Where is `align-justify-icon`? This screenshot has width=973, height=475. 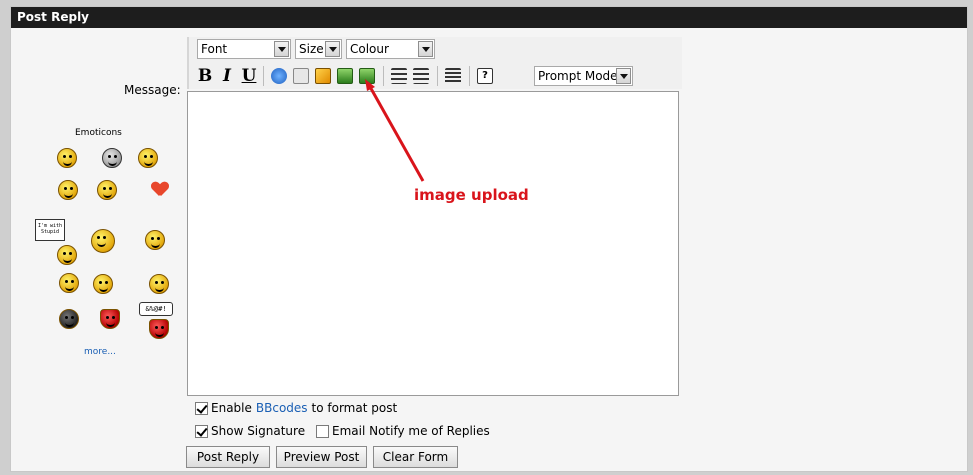 align-justify-icon is located at coordinates (453, 76).